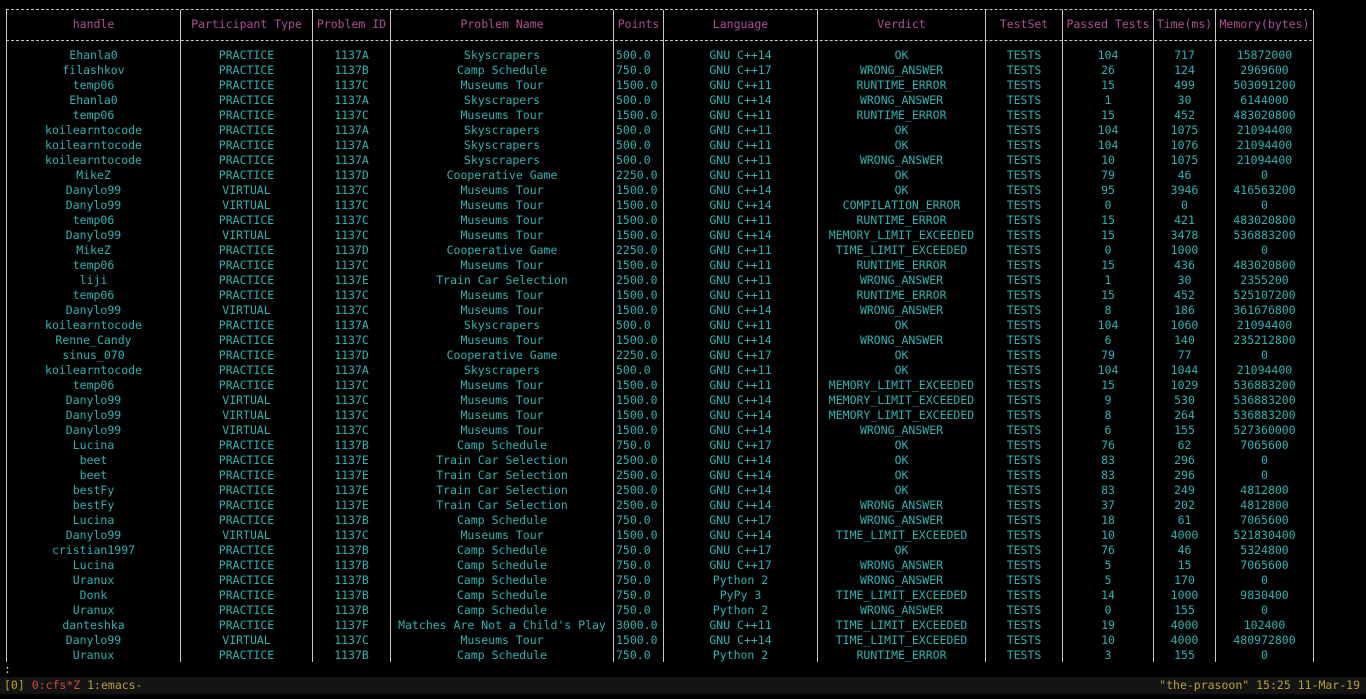 The height and width of the screenshot is (699, 1366). I want to click on window-tab-active: 0:cfs*Z, so click(56, 685).